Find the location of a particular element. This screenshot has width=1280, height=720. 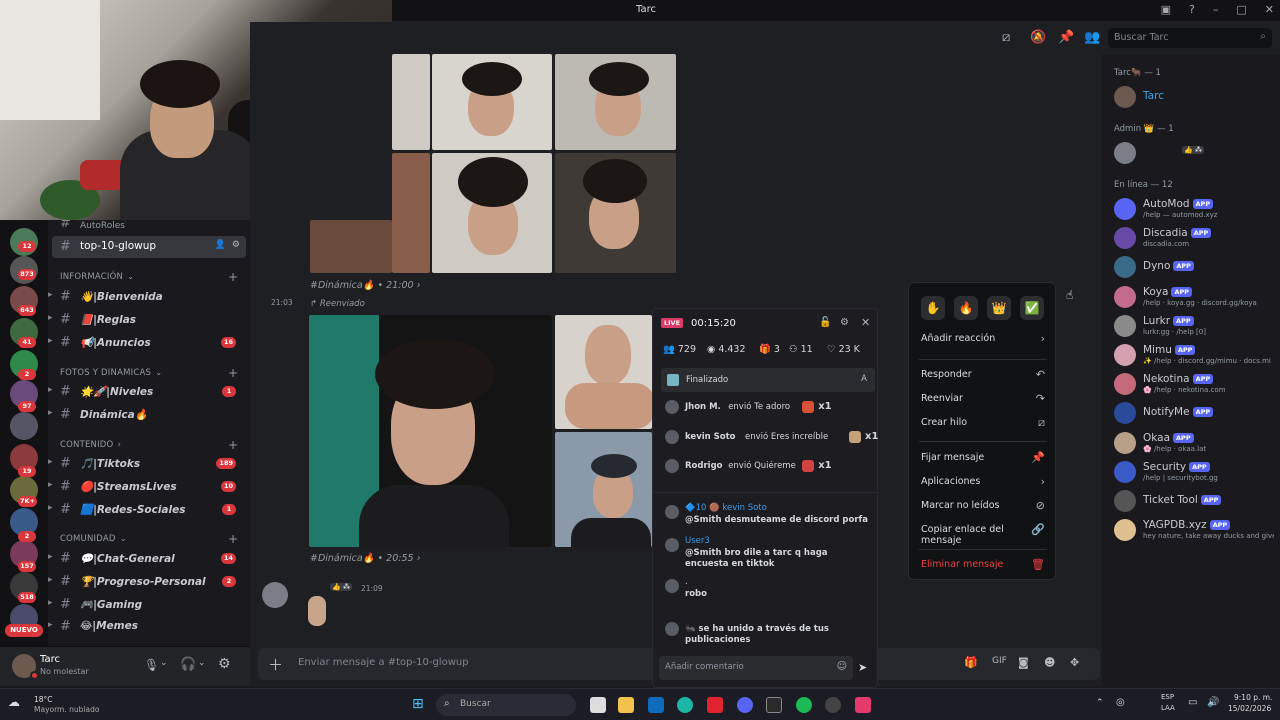

menu-item: Responder ↶ is located at coordinates (983, 374).